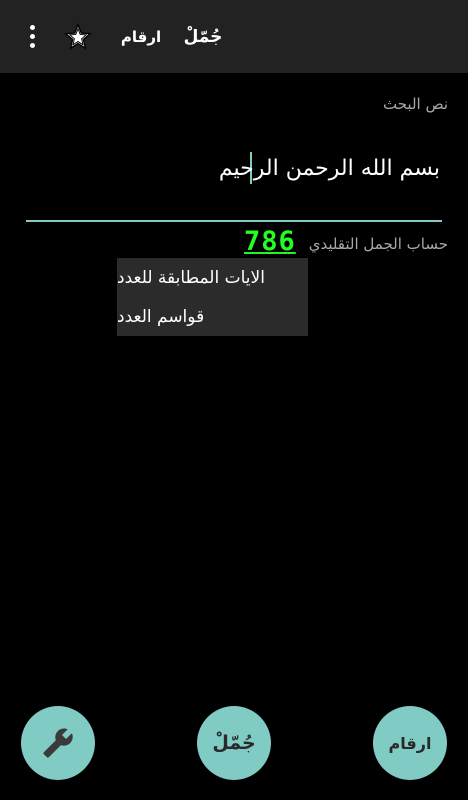  I want to click on menu-item-label: قواسم العدد, so click(161, 316).